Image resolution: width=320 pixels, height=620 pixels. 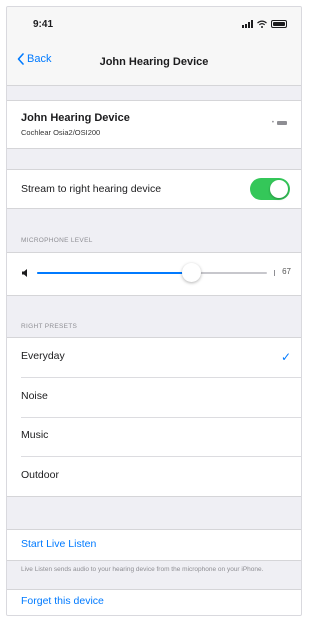 I want to click on device-model: Cochlear Osia2/OSI200, so click(x=61, y=132).